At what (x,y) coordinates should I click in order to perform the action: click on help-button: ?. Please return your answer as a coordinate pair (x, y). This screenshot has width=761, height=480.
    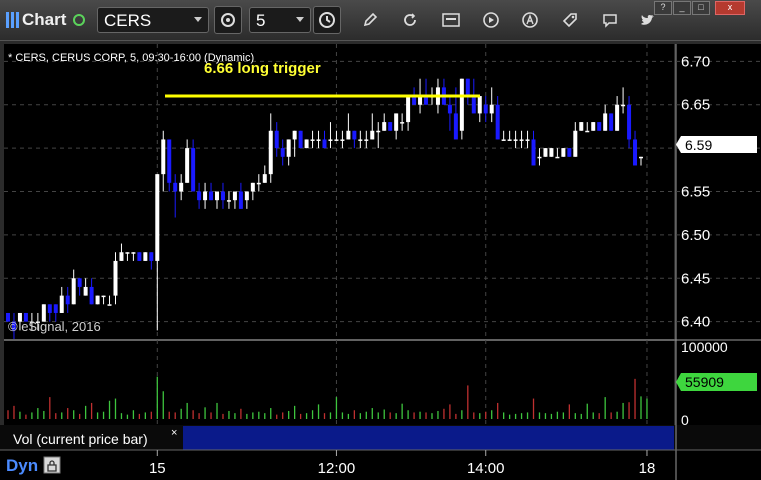
    Looking at the image, I should click on (663, 8).